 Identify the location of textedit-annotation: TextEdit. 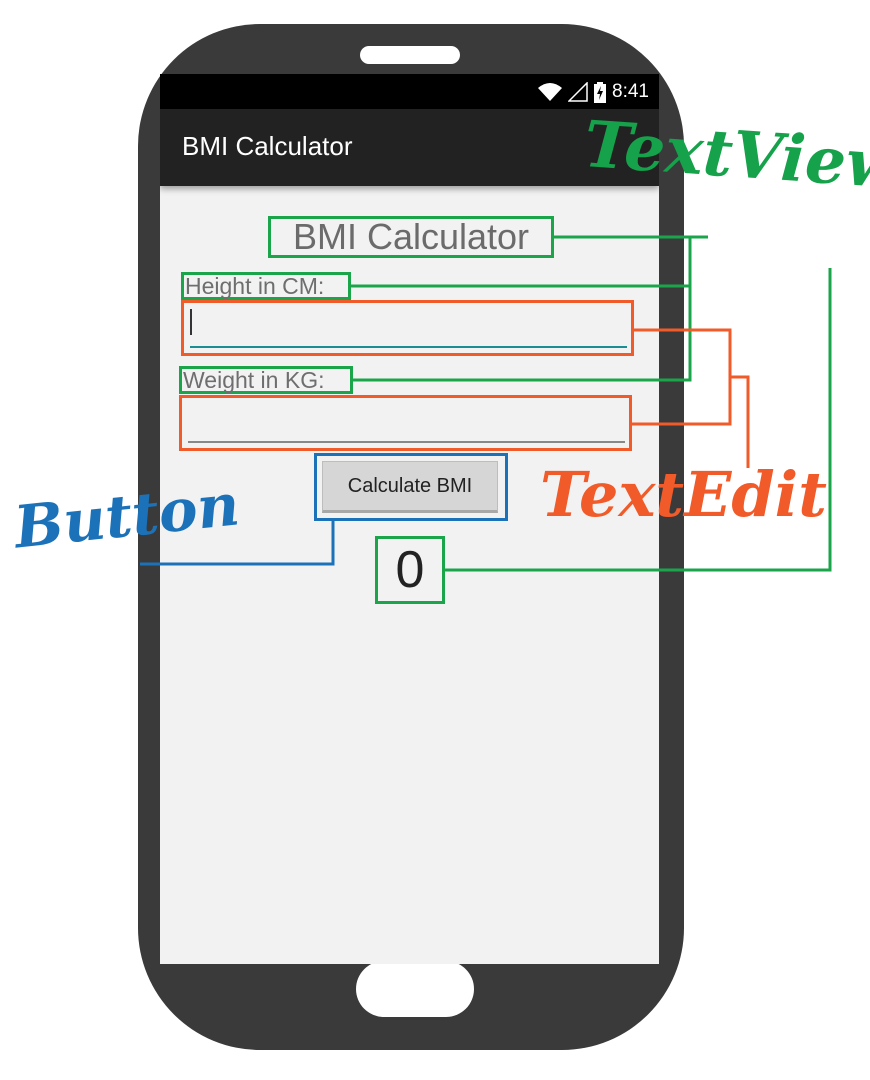
(683, 494).